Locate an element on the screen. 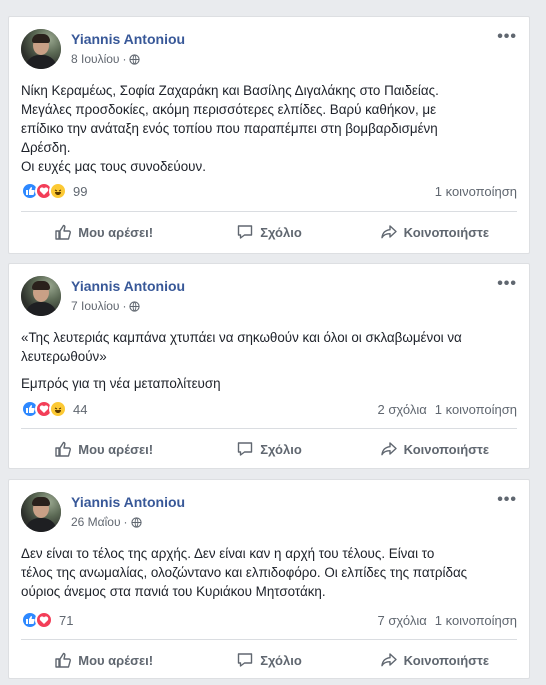 Image resolution: width=546 pixels, height=685 pixels. post-date: 8 Ιουλίου is located at coordinates (95, 59).